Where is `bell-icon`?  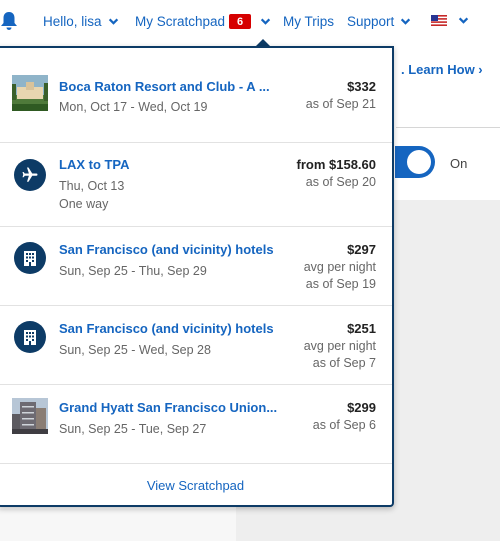 bell-icon is located at coordinates (9, 21).